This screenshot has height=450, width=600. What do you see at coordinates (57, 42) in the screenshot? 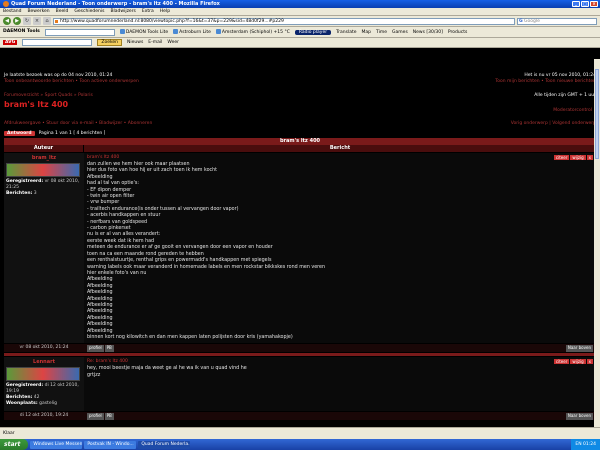
I see `avg-search-input` at bounding box center [57, 42].